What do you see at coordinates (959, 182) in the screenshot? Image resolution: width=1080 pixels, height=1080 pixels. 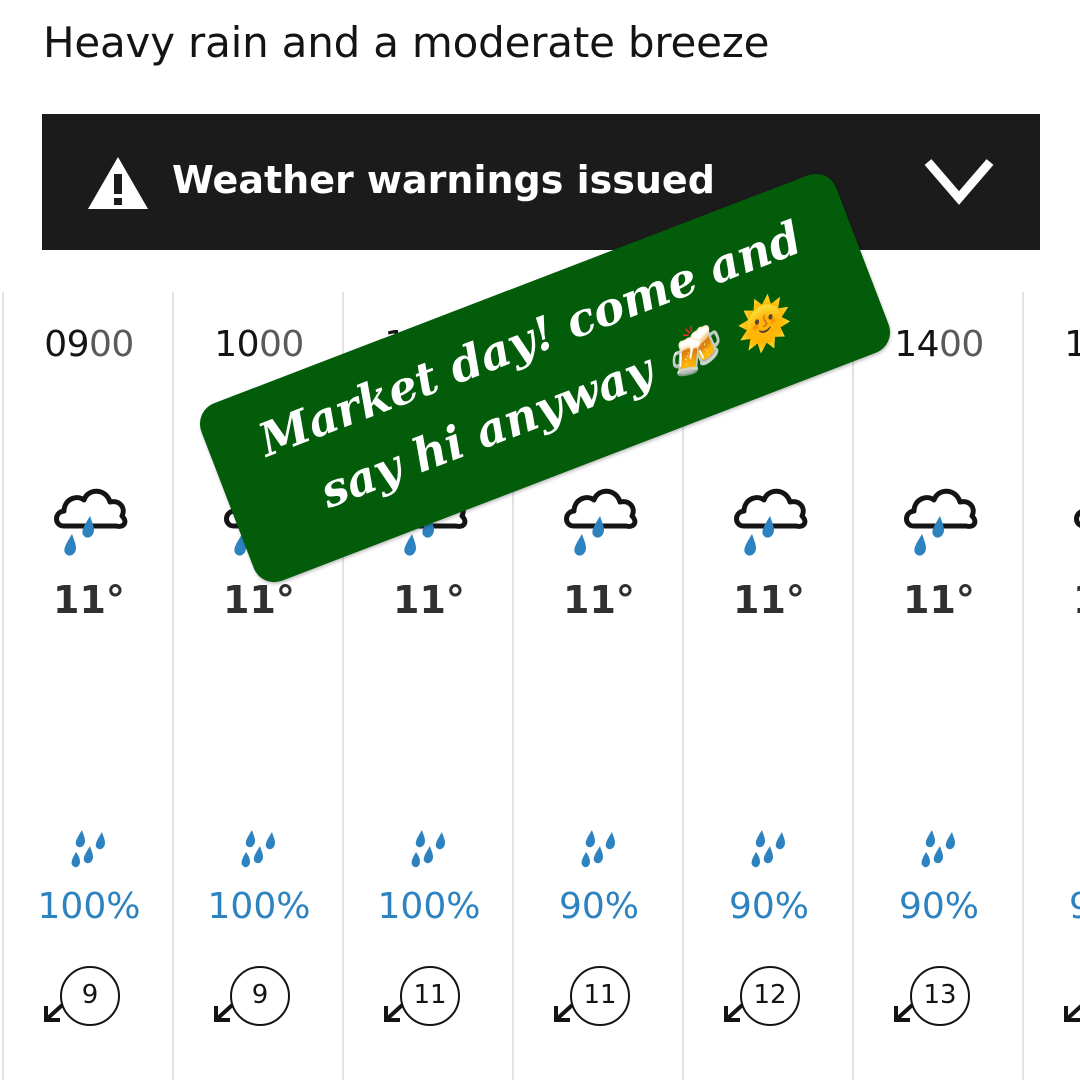 I see `chevron-down-icon` at bounding box center [959, 182].